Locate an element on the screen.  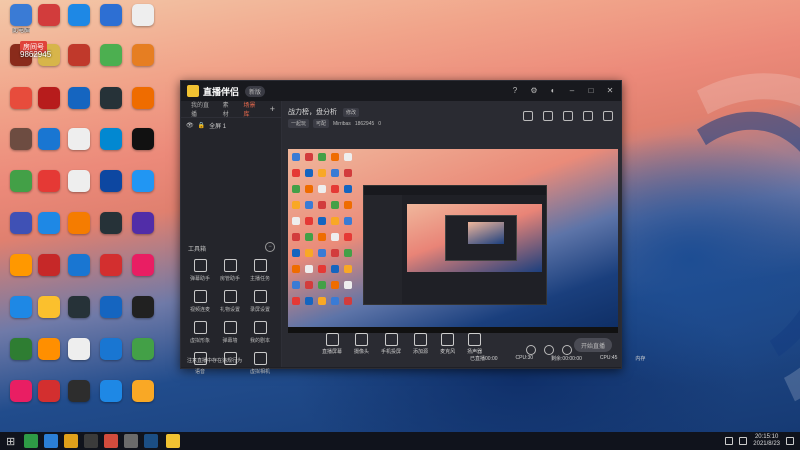
tool-item: 弹幕墙 is located at coordinates (230, 332).